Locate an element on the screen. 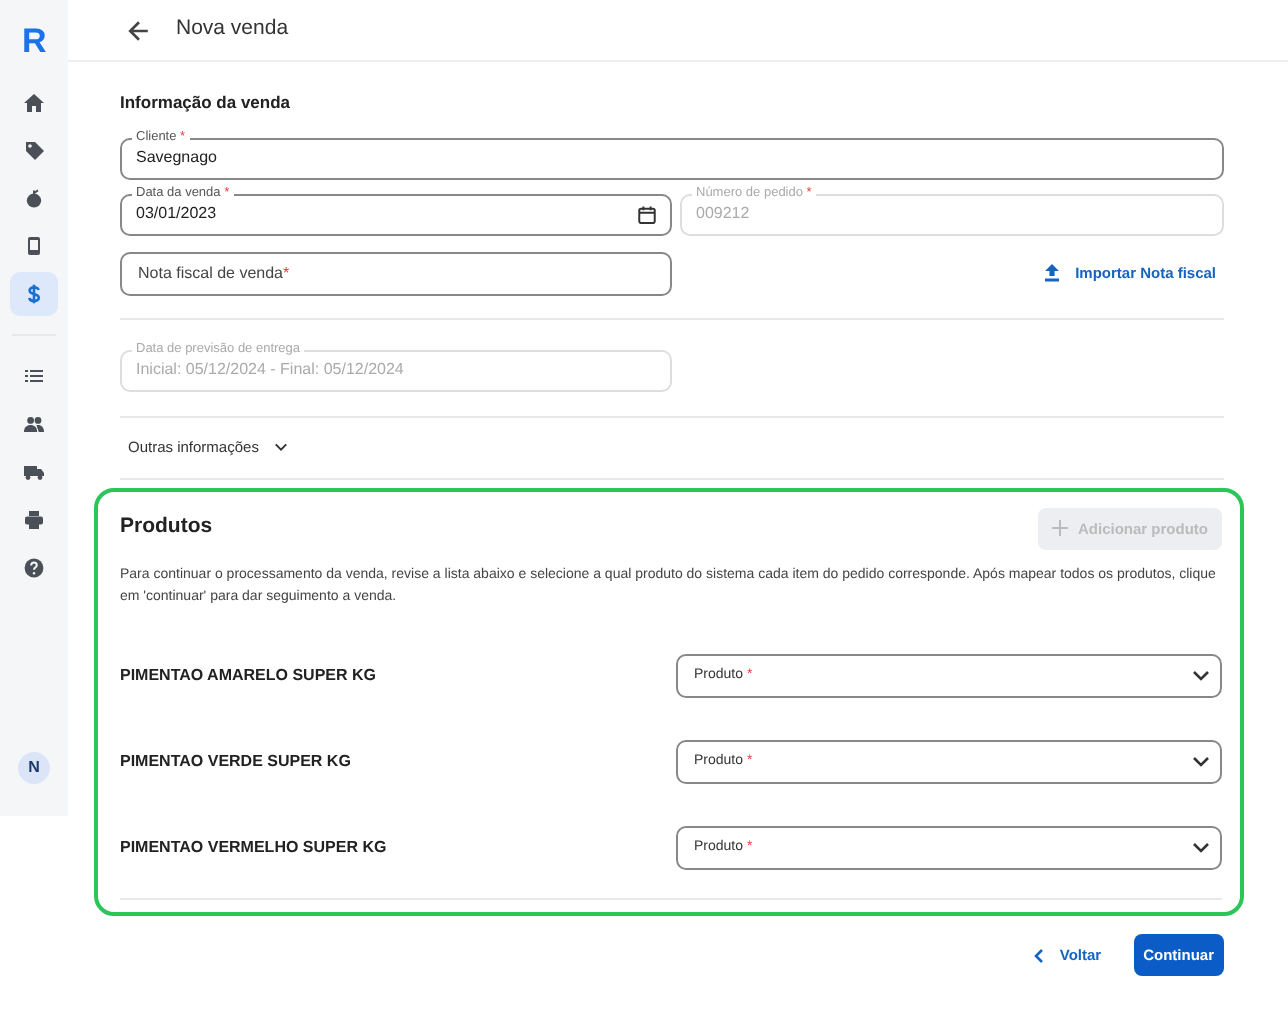 Image resolution: width=1288 pixels, height=1010 pixels. calendar-icon is located at coordinates (647, 214).